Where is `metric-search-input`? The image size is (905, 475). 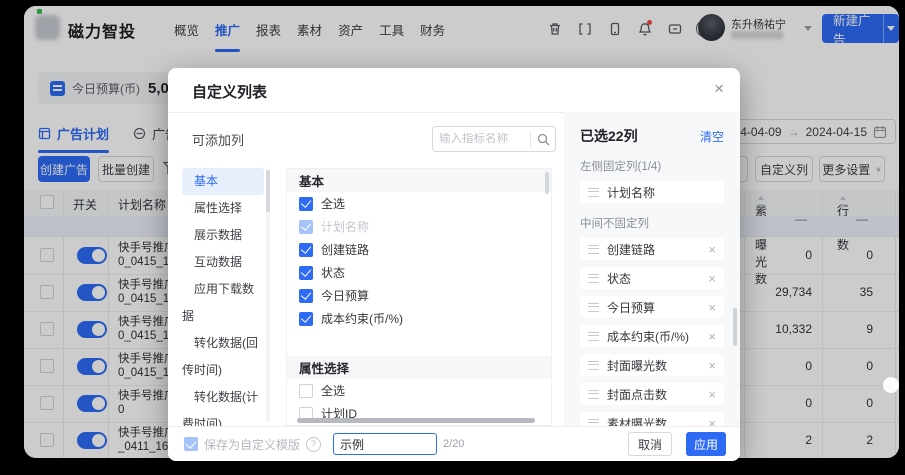 metric-search-input is located at coordinates (481, 139).